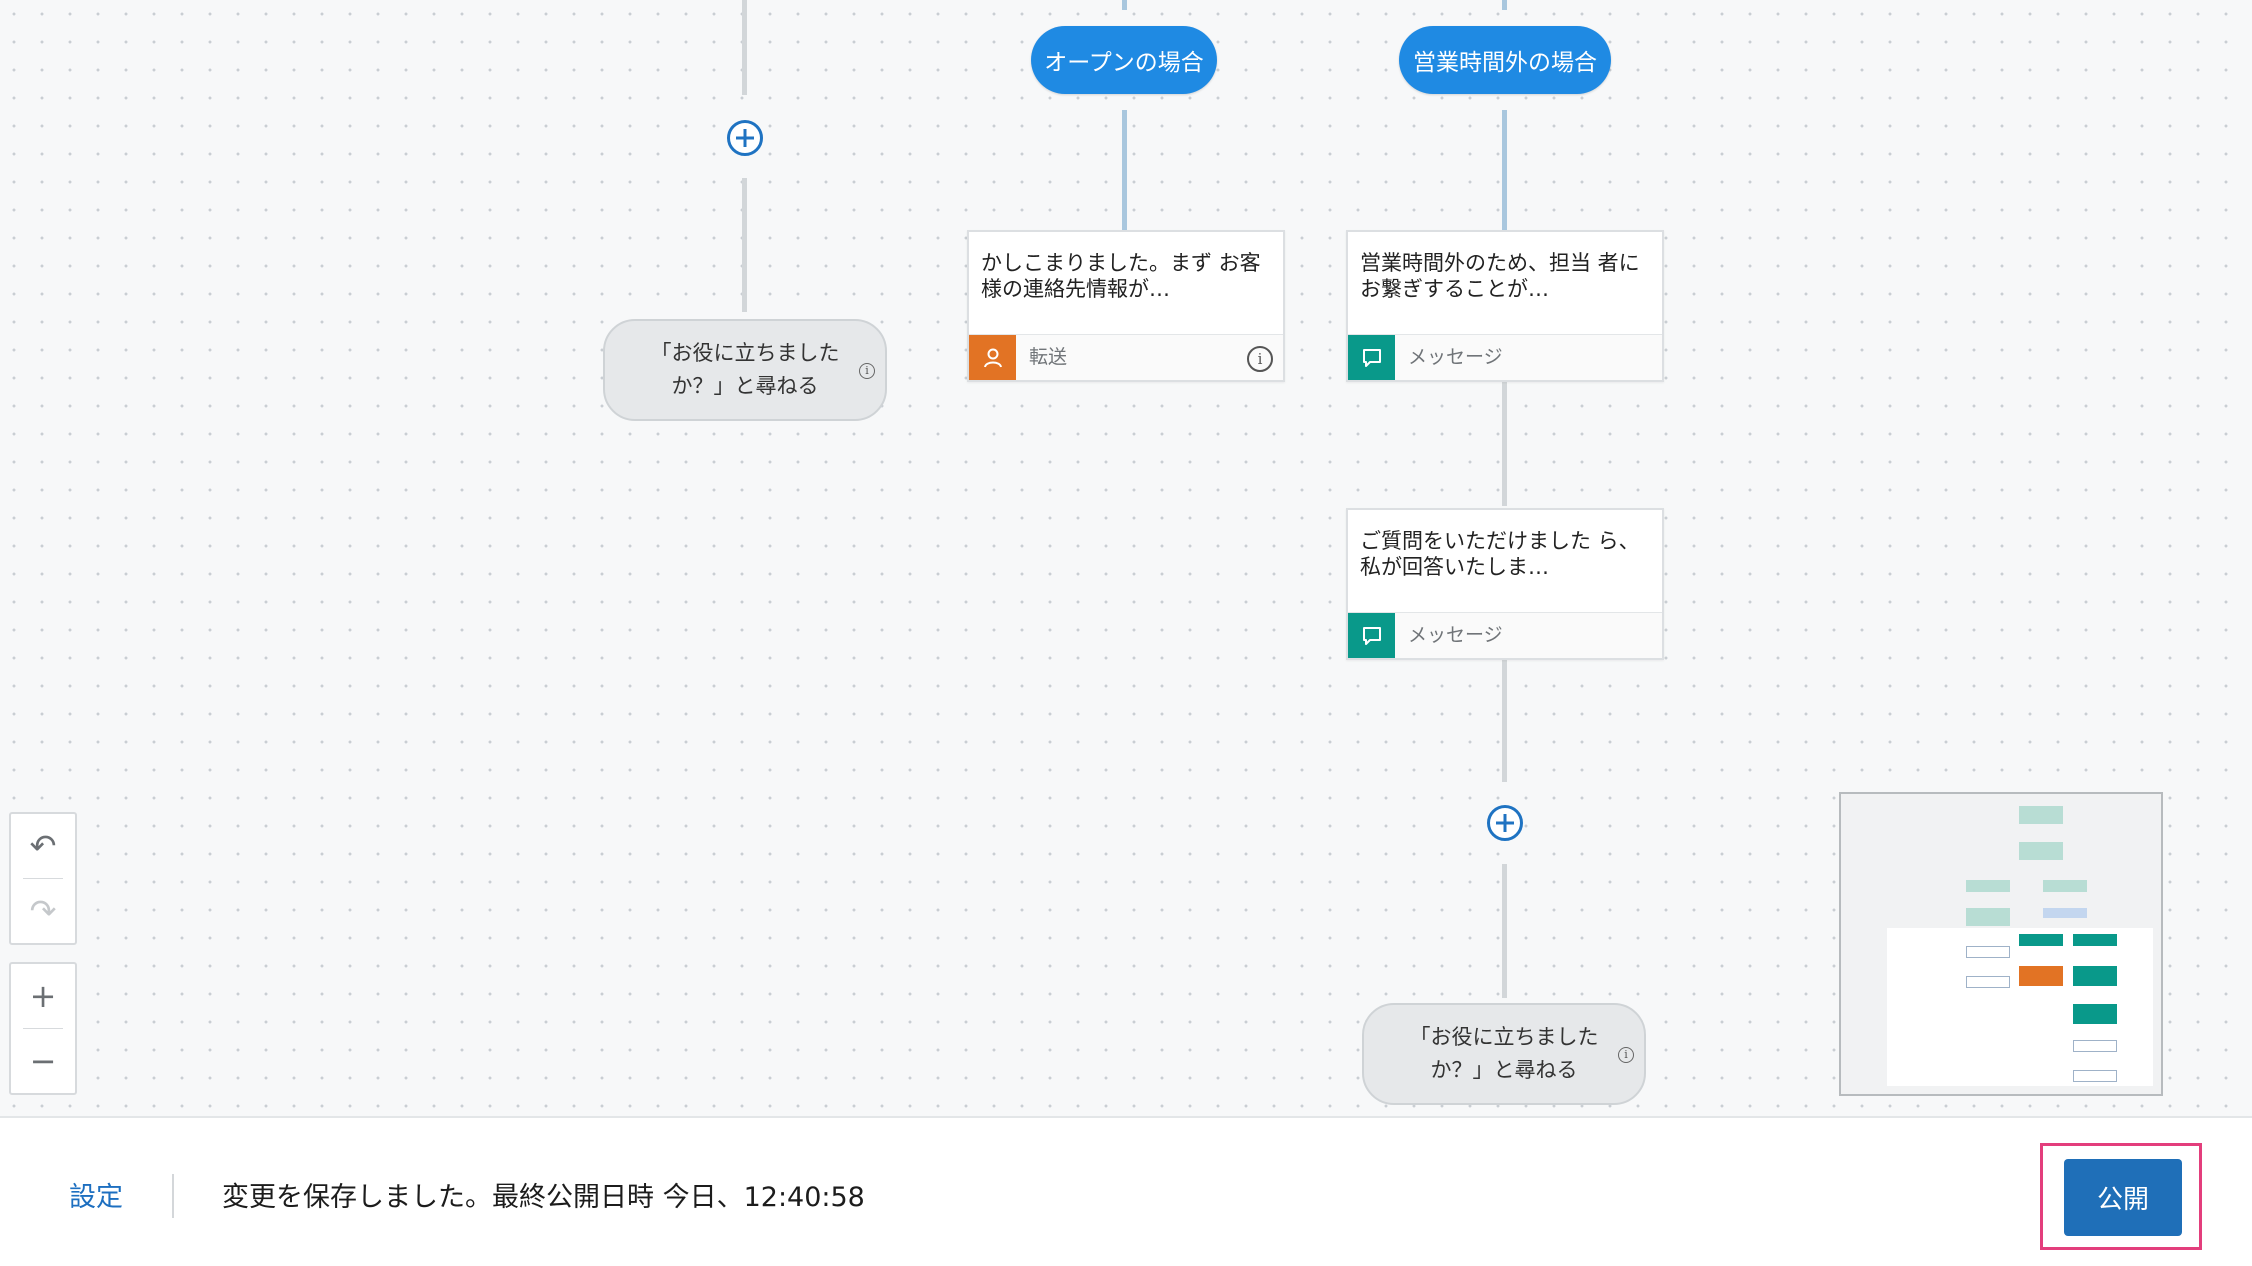  I want to click on branch-open-pill: オープンの場合, so click(1124, 60).